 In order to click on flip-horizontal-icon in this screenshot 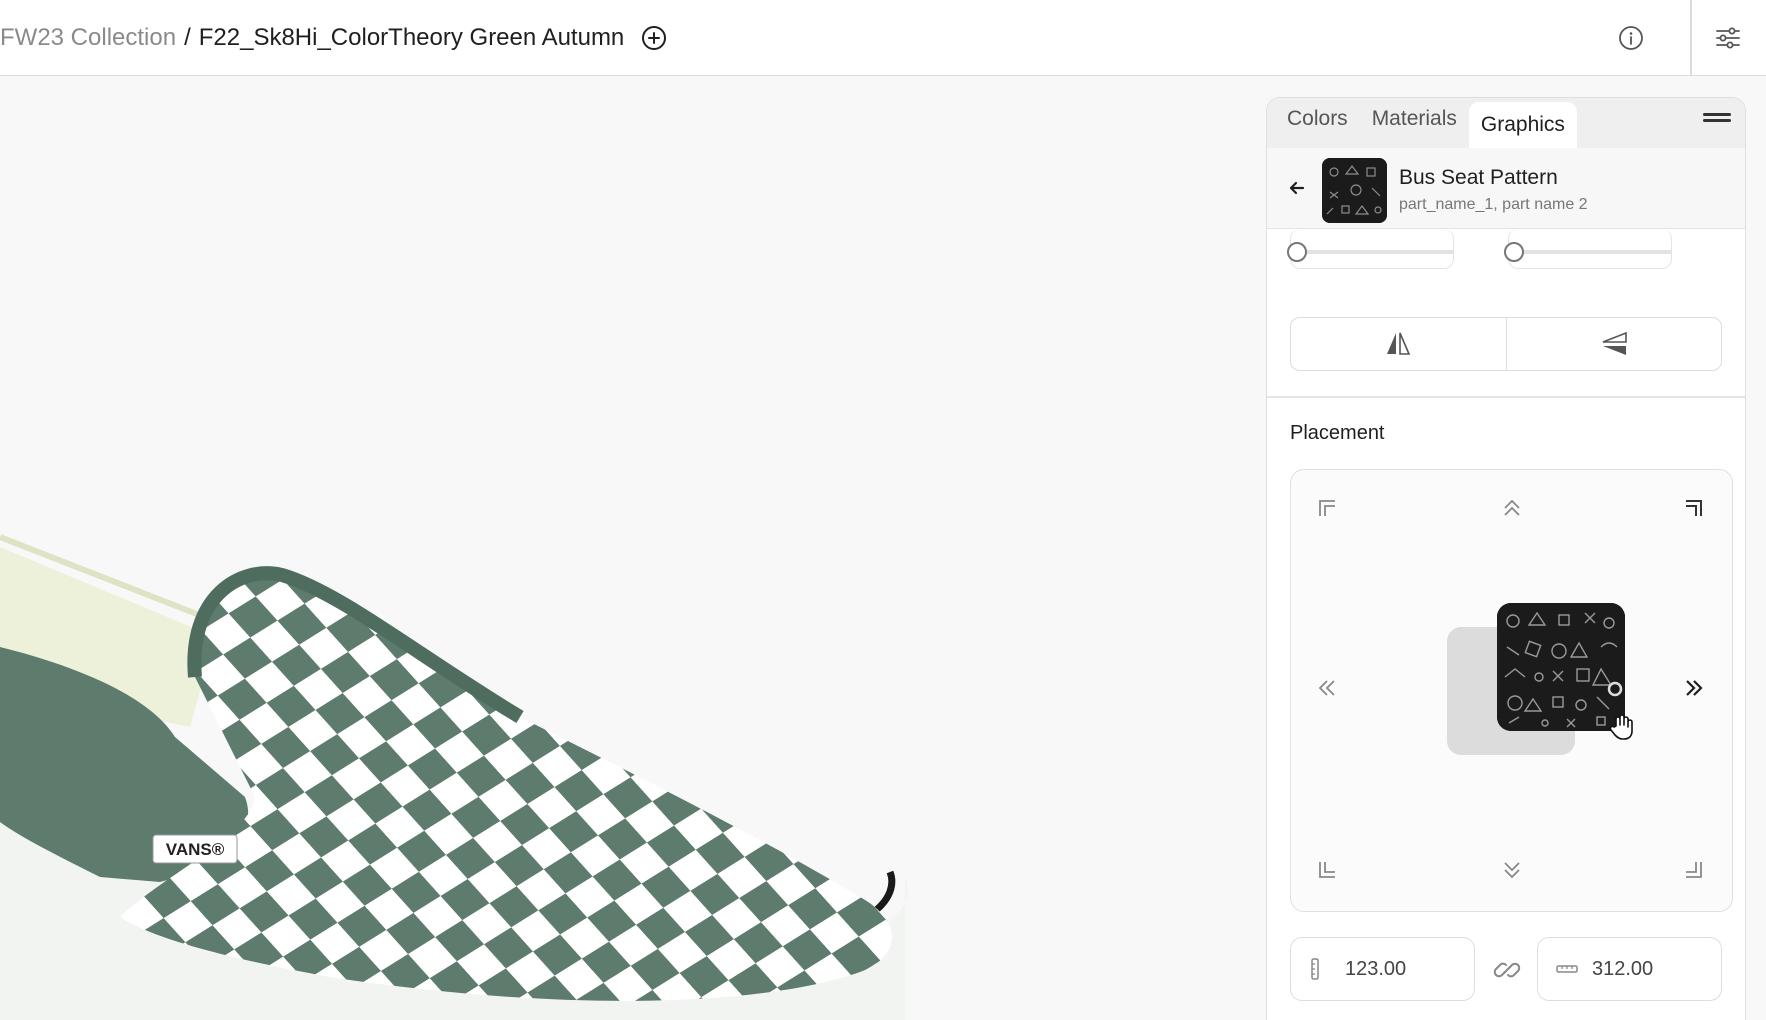, I will do `click(1399, 343)`.